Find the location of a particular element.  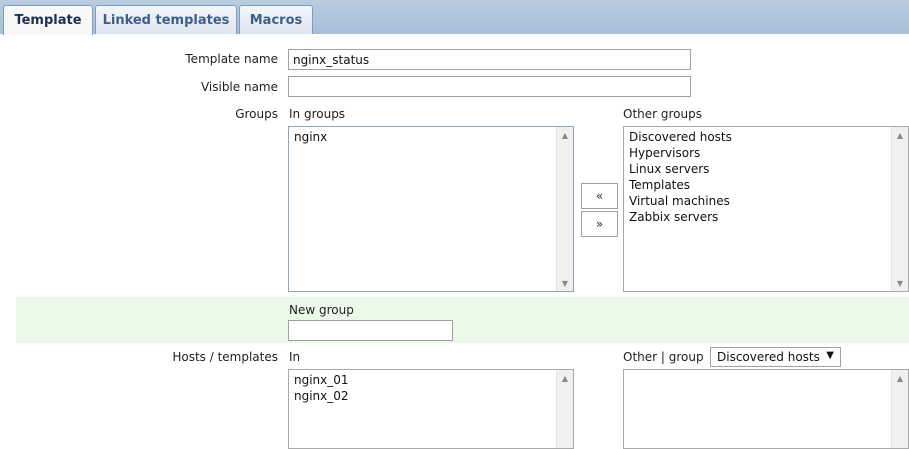

other-hosts-scrollbar: ▲ is located at coordinates (899, 409).